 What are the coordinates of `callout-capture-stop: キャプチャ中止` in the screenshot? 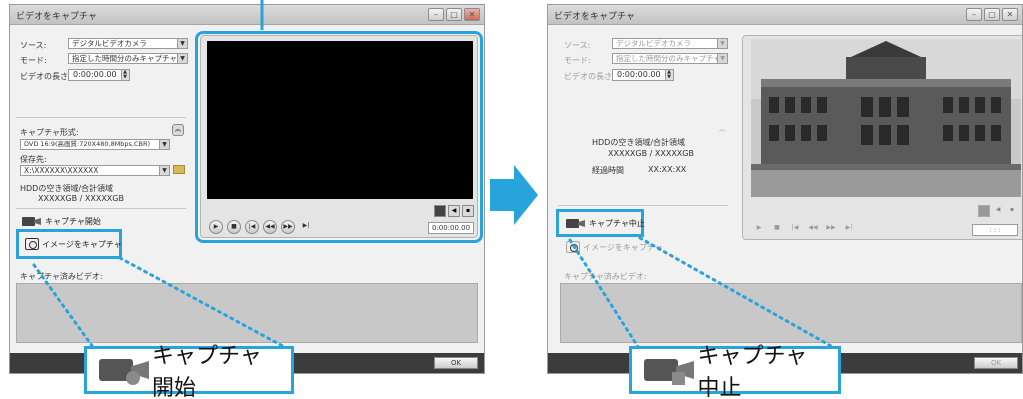 It's located at (735, 371).